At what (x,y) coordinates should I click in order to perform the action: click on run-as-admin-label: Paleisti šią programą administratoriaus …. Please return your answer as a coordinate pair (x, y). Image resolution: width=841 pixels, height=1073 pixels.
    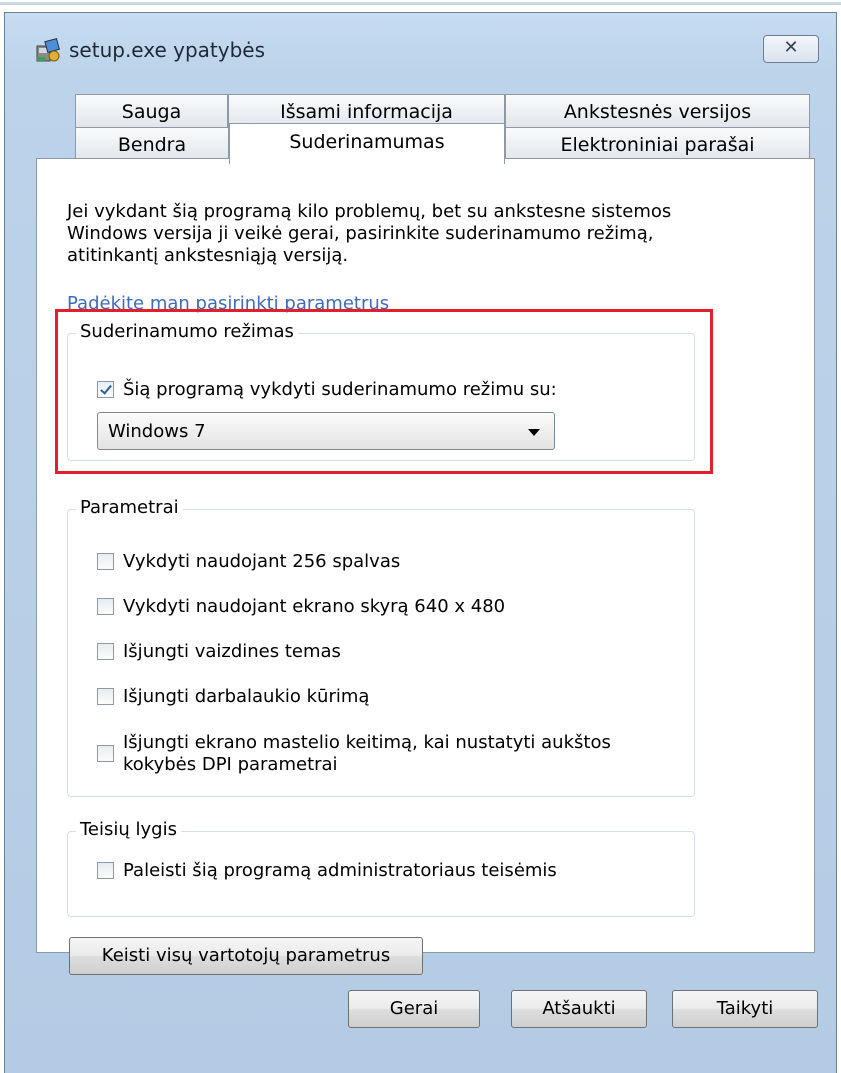
    Looking at the image, I should click on (340, 870).